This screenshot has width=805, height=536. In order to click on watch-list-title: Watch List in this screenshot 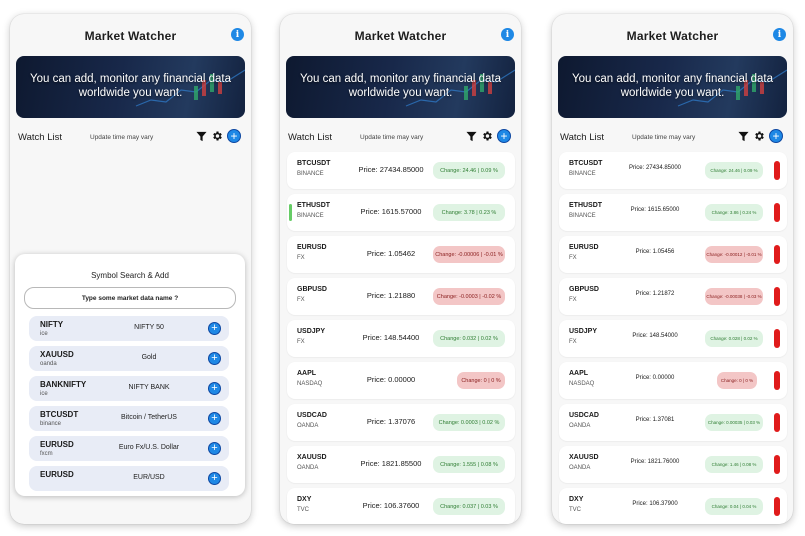, I will do `click(582, 137)`.